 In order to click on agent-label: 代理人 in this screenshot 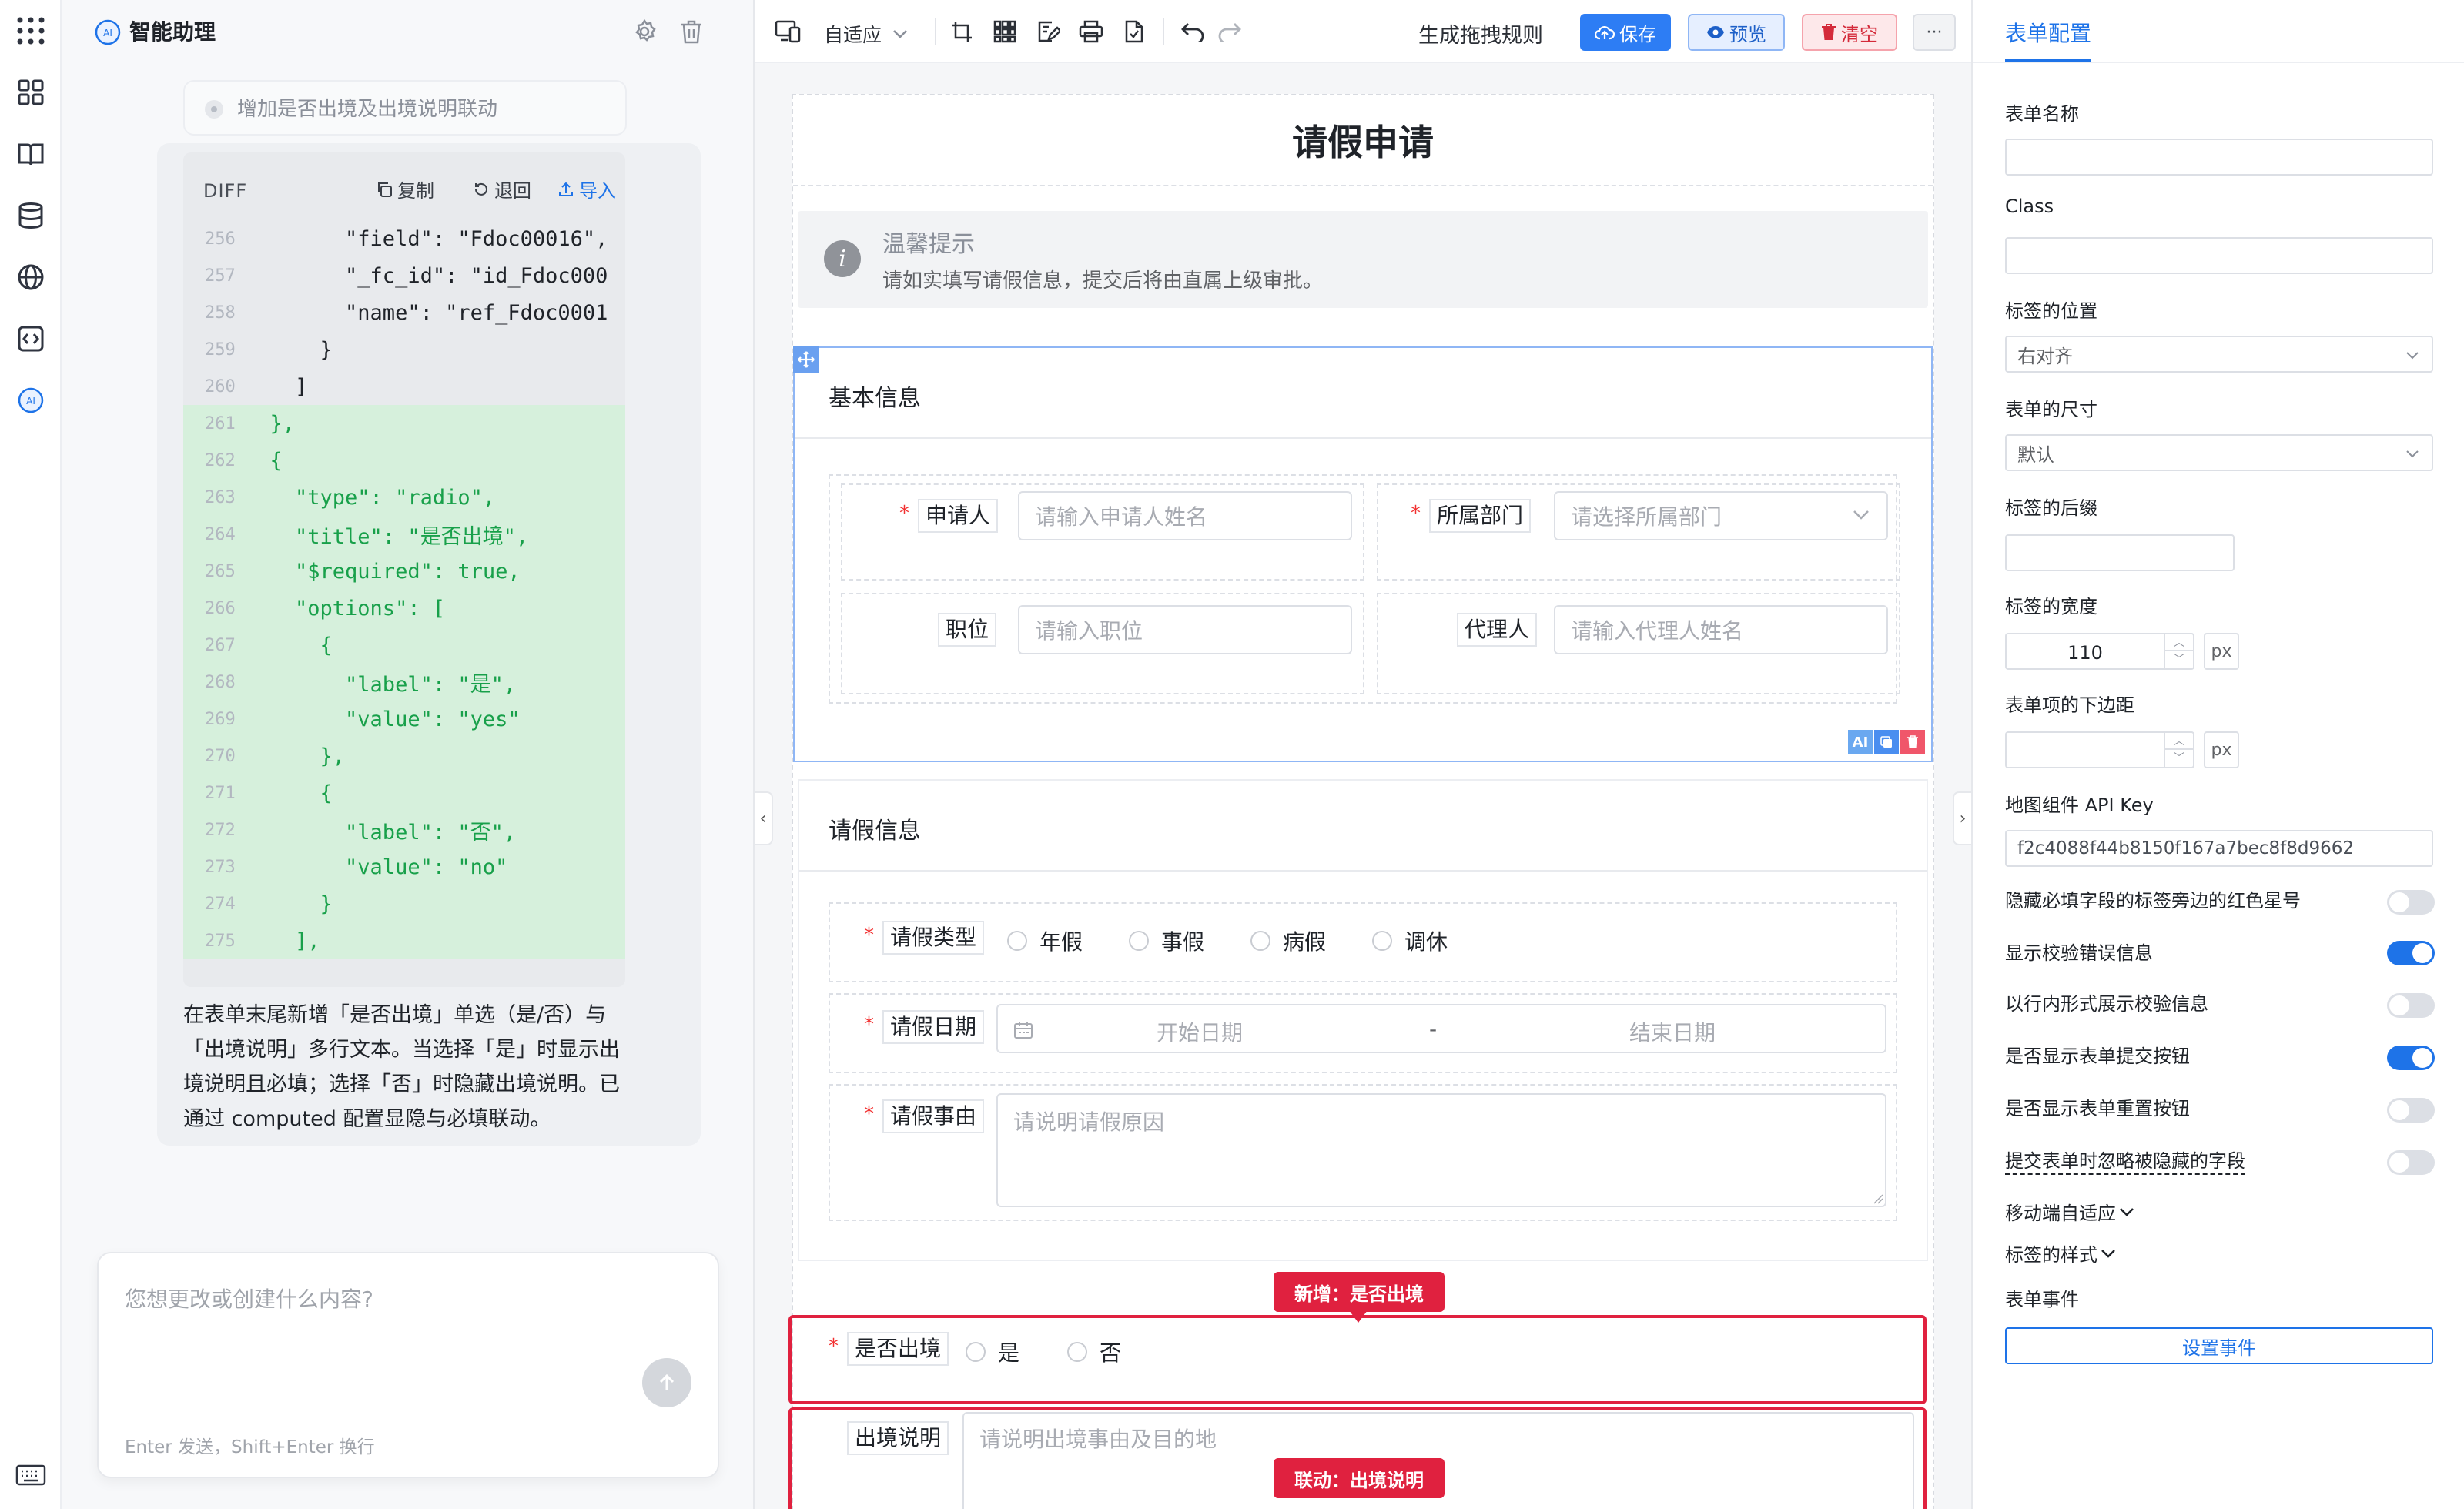, I will do `click(1497, 630)`.